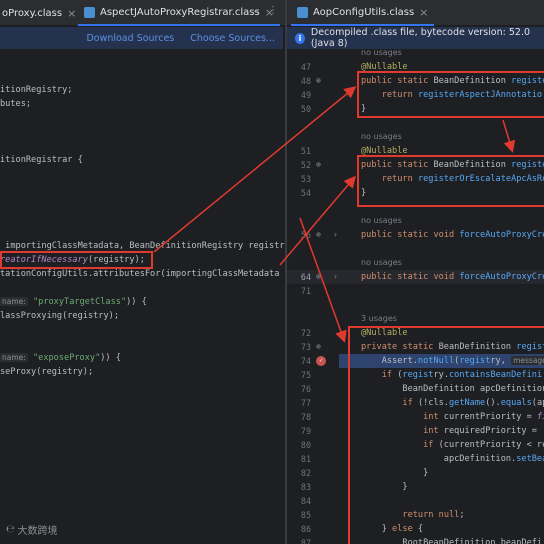 The width and height of the screenshot is (544, 544). I want to click on logo-icon: ℮, so click(10, 529).